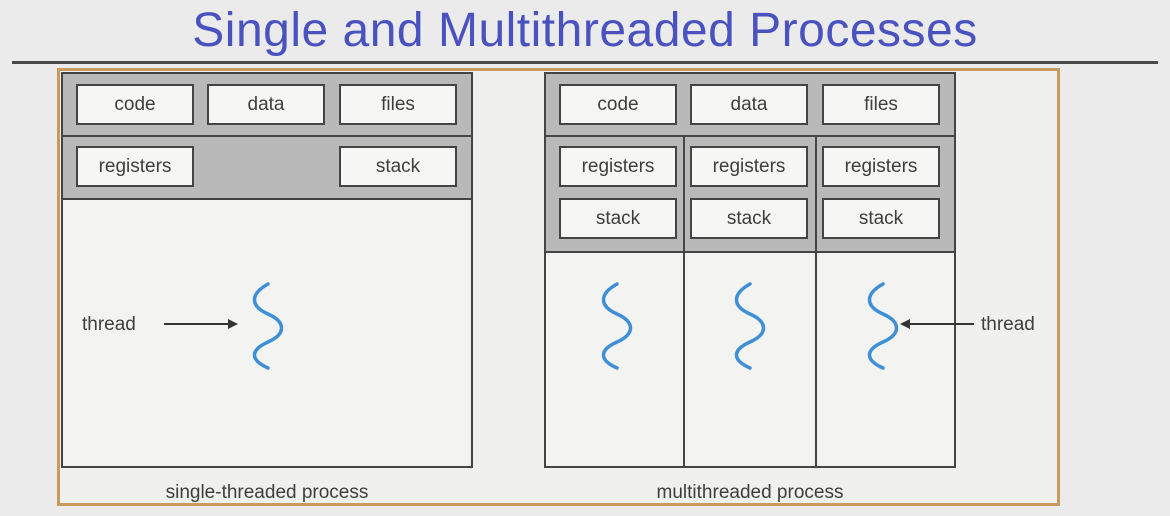 Image resolution: width=1170 pixels, height=516 pixels. I want to click on multi-thread-label: thread, so click(1008, 324).